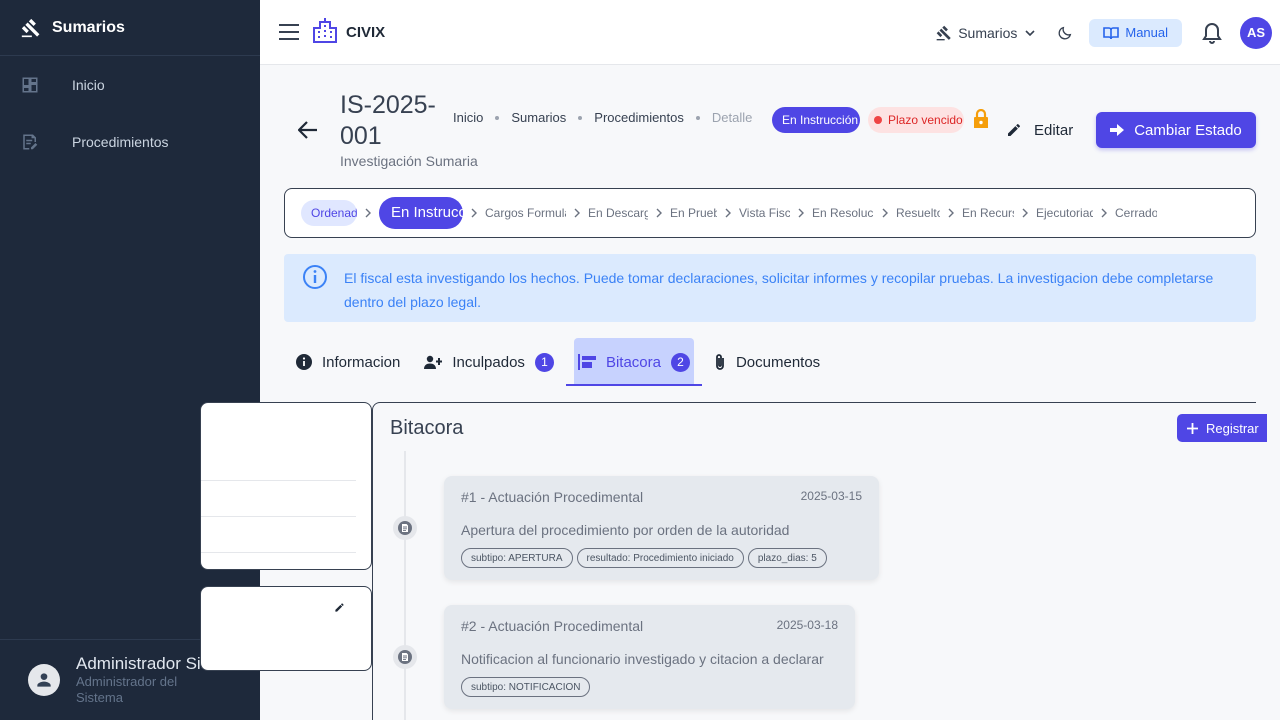 The width and height of the screenshot is (1280, 720). I want to click on user-role: Administrador del Sistema, so click(127, 689).